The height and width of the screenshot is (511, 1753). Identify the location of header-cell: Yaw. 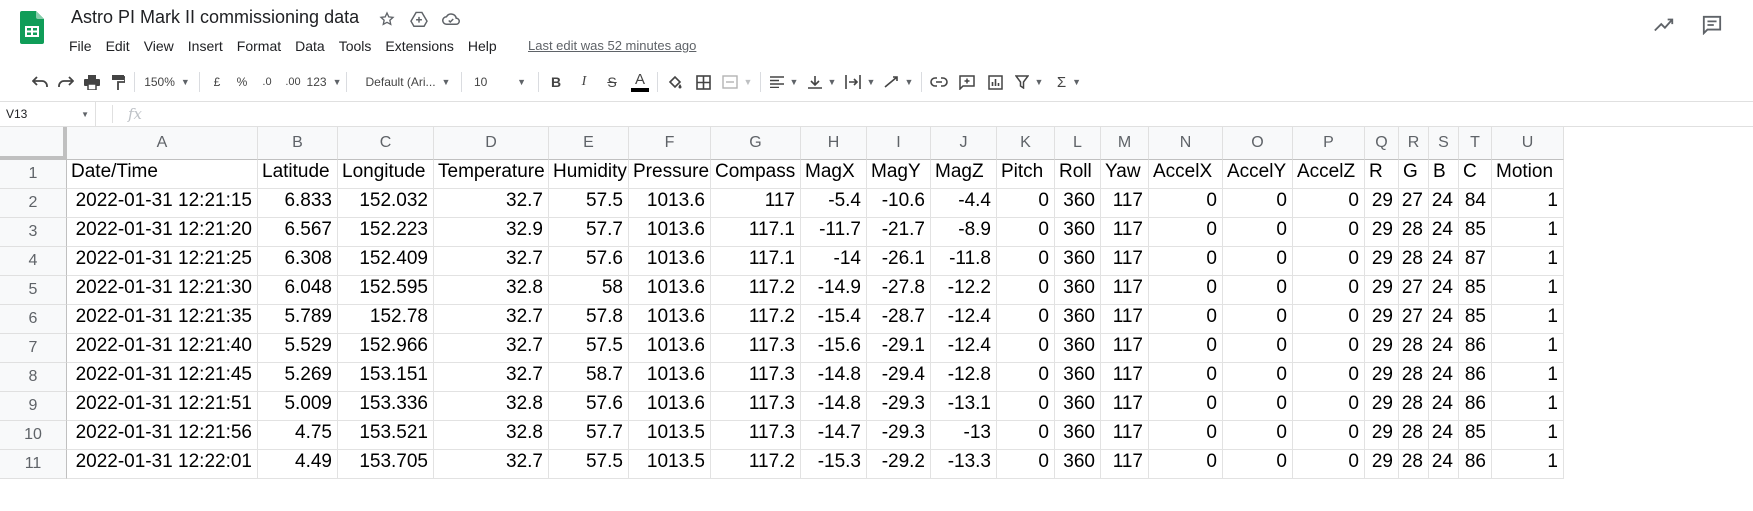
(1125, 174).